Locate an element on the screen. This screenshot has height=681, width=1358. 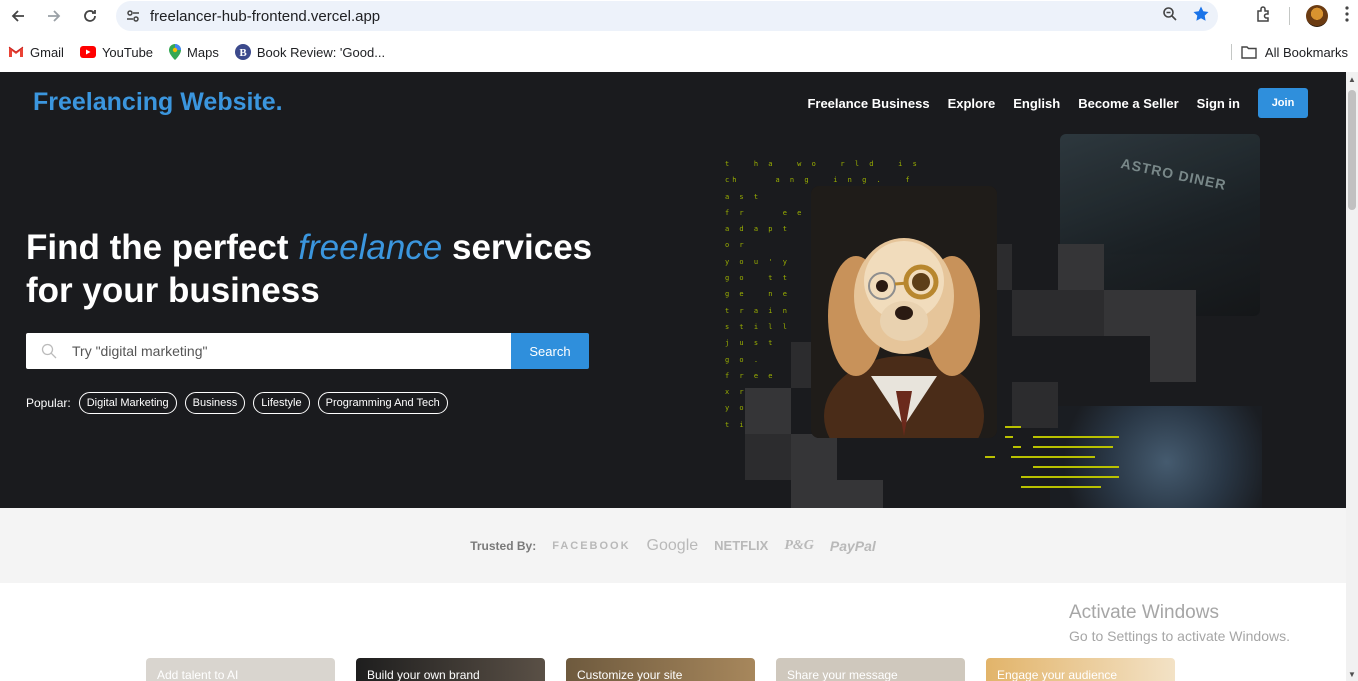
nav-explore: Explore is located at coordinates (972, 103).